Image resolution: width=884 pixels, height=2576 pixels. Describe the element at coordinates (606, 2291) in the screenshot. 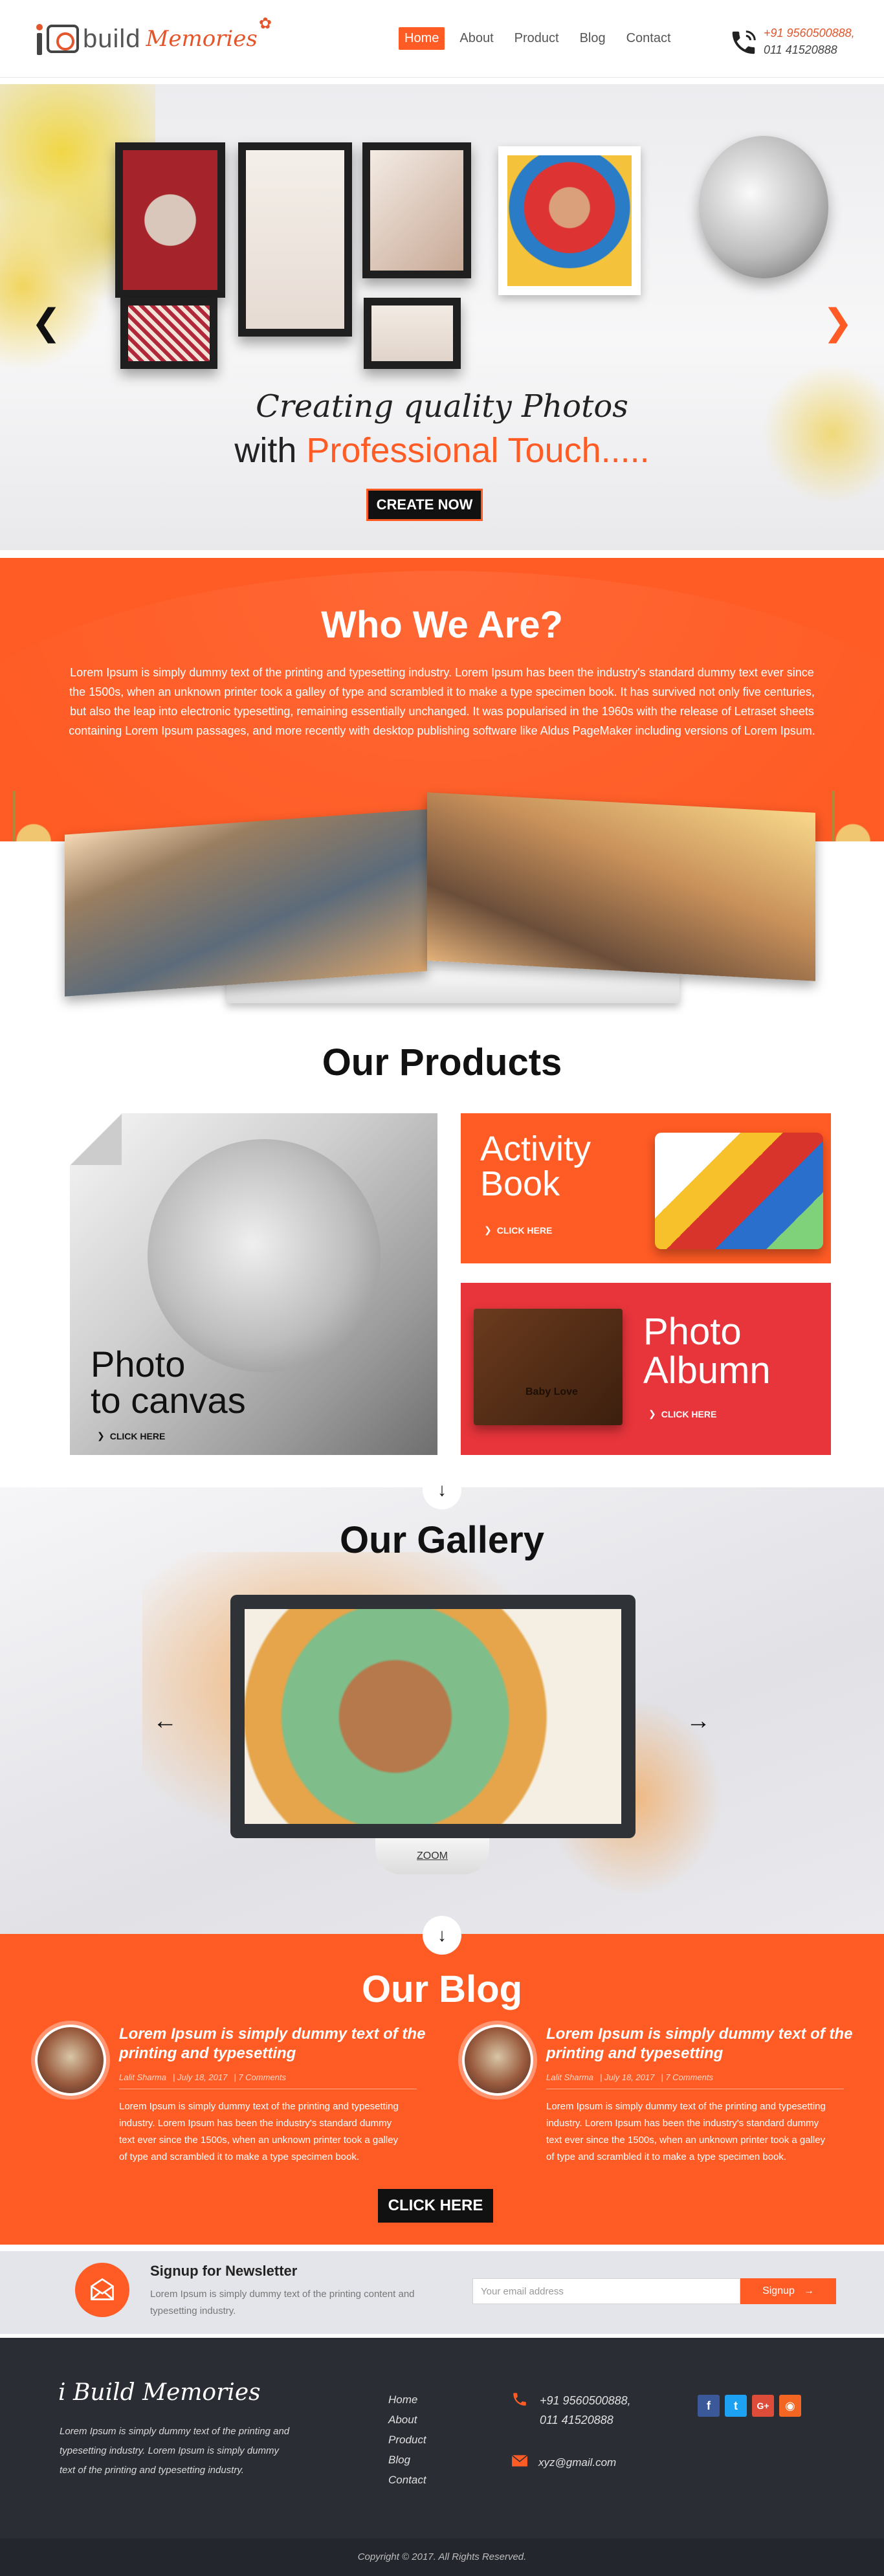

I see `newsletter-email-input` at that location.